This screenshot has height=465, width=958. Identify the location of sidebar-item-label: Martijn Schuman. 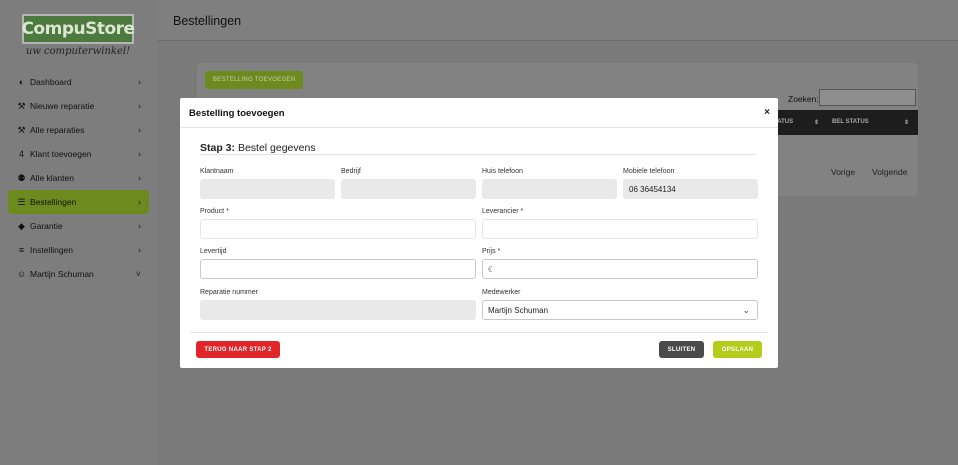
(83, 274).